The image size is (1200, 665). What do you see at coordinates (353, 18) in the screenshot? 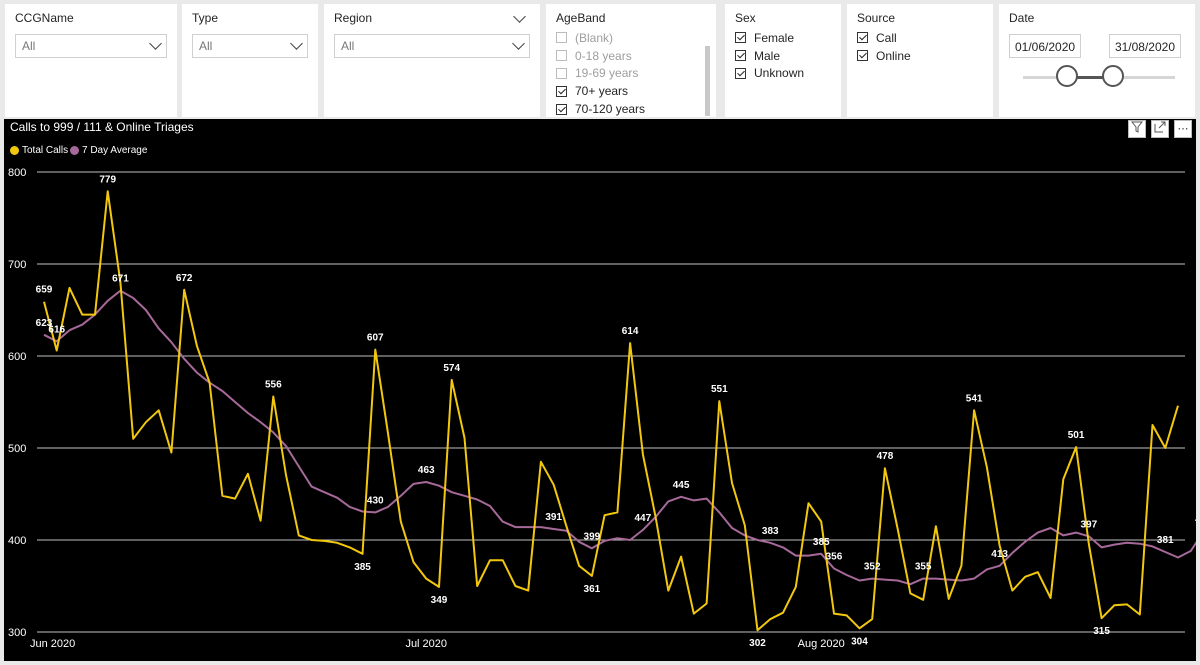
I see `region-slicer-title-text: Region` at bounding box center [353, 18].